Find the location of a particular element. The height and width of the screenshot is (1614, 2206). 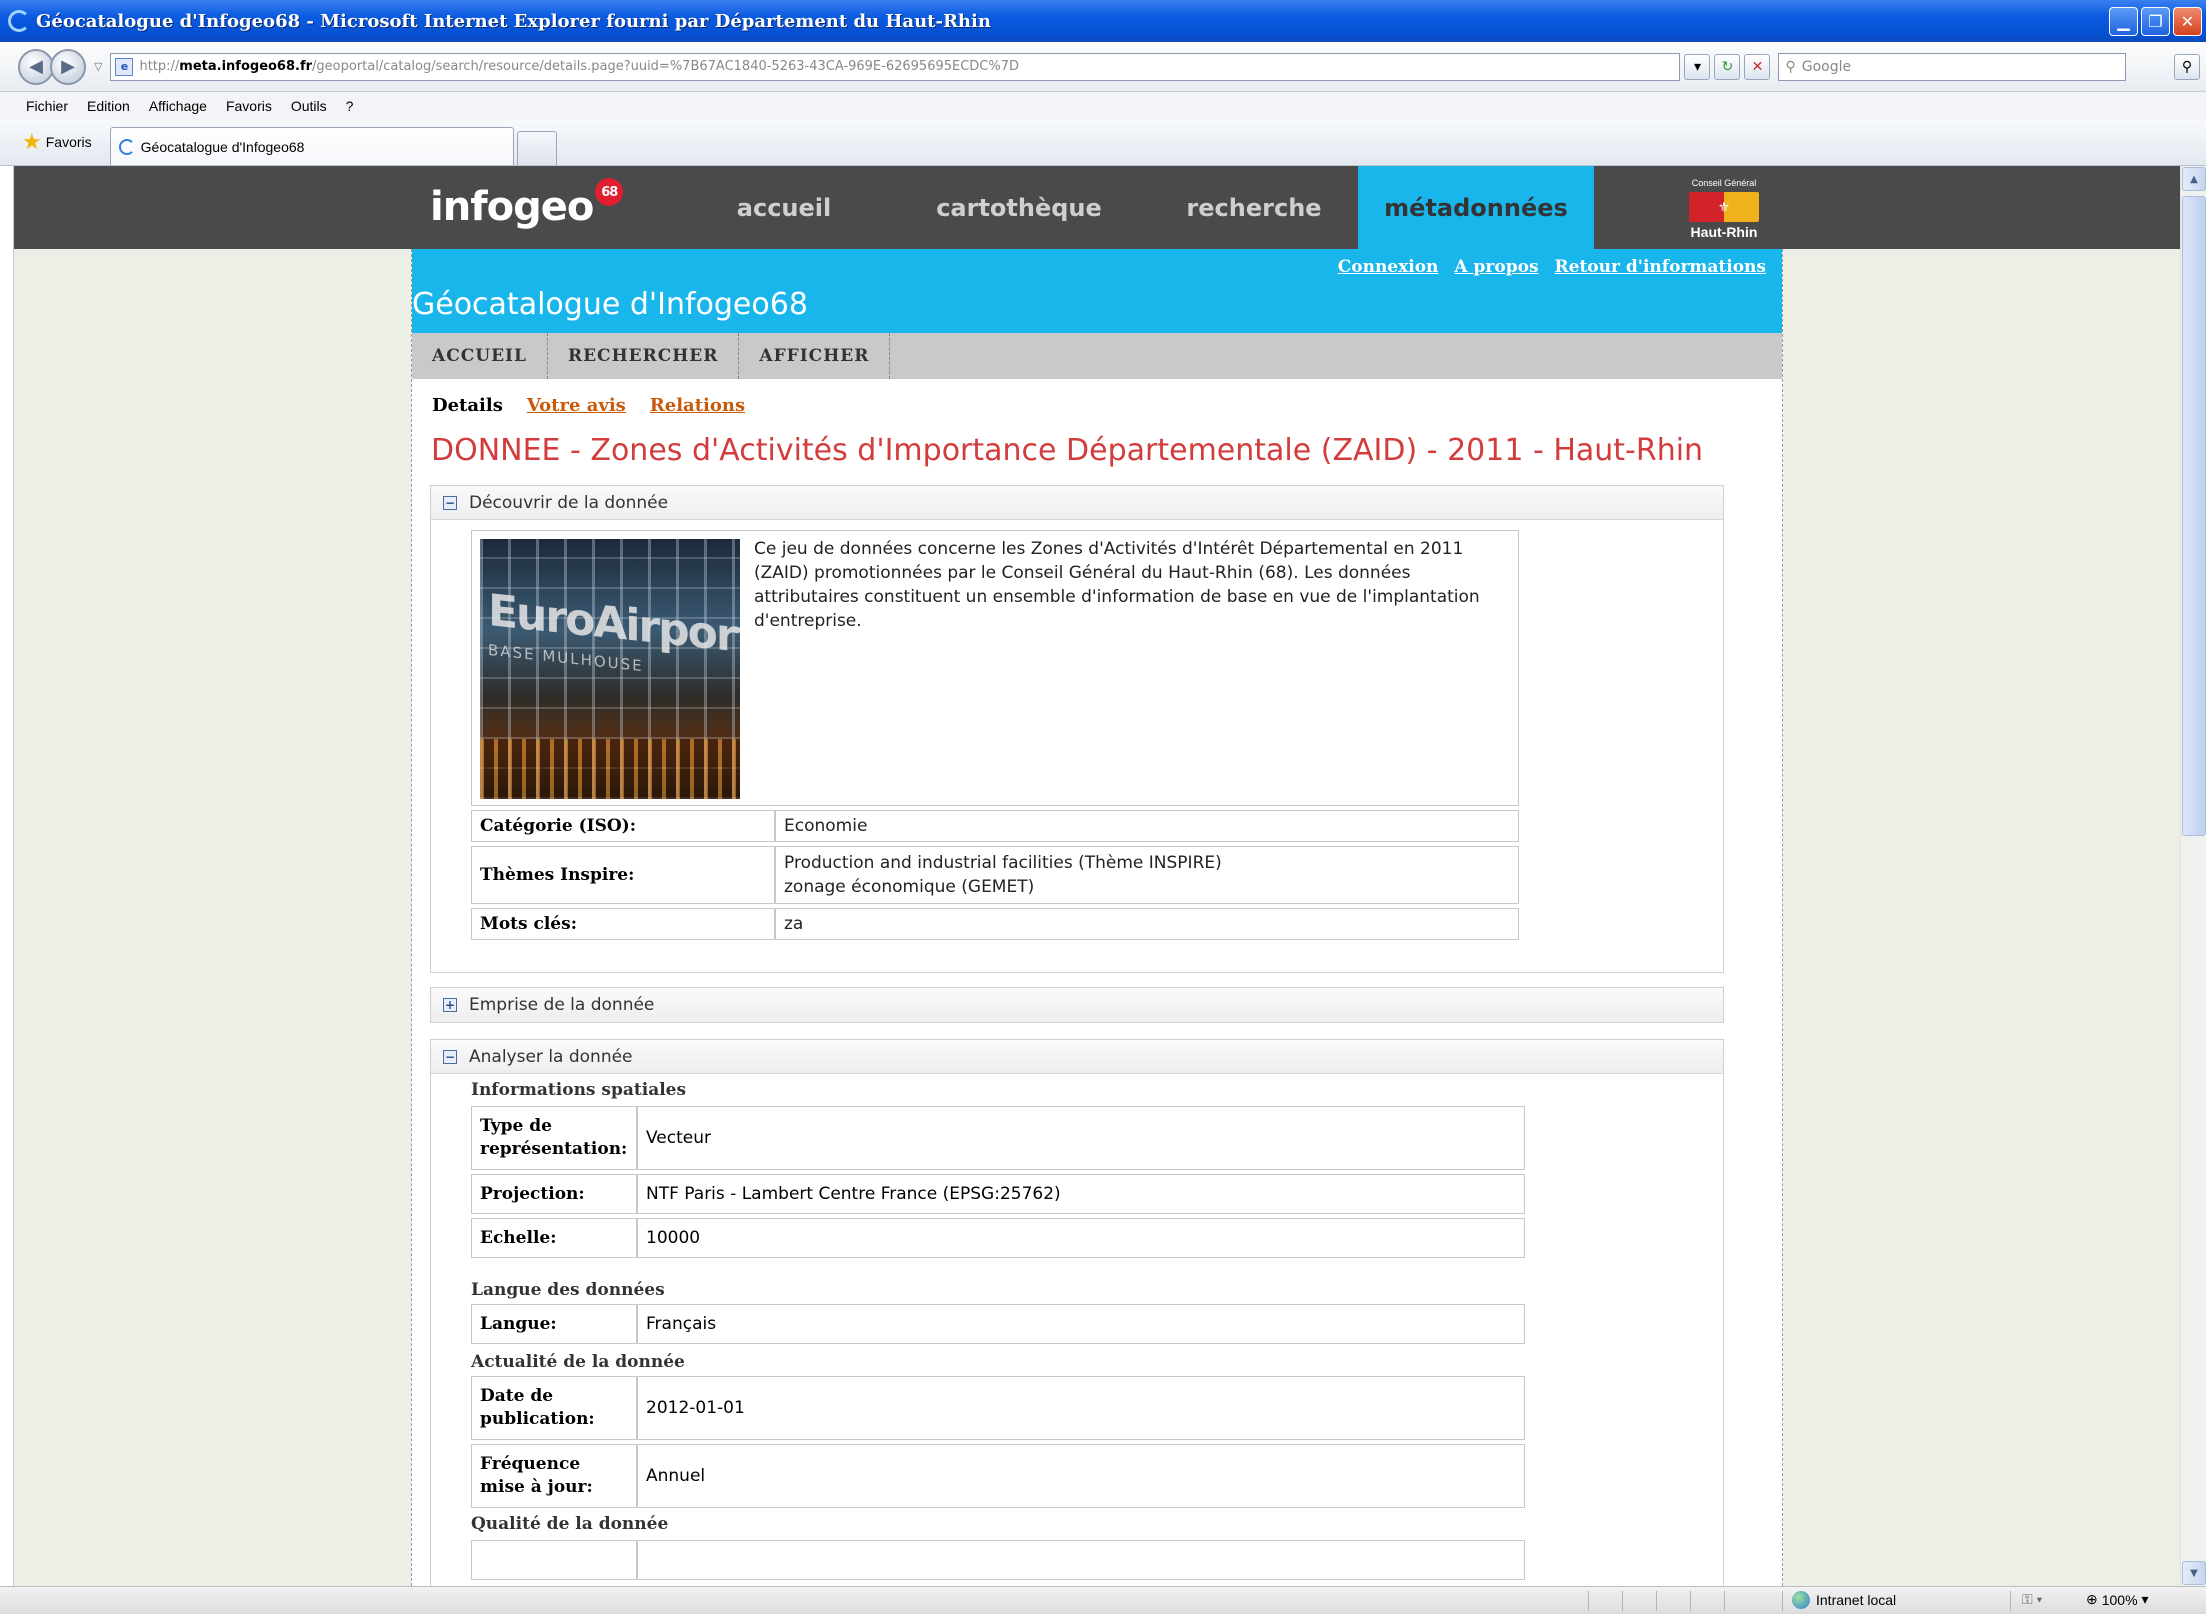

favorites-label: Favoris is located at coordinates (68, 142).